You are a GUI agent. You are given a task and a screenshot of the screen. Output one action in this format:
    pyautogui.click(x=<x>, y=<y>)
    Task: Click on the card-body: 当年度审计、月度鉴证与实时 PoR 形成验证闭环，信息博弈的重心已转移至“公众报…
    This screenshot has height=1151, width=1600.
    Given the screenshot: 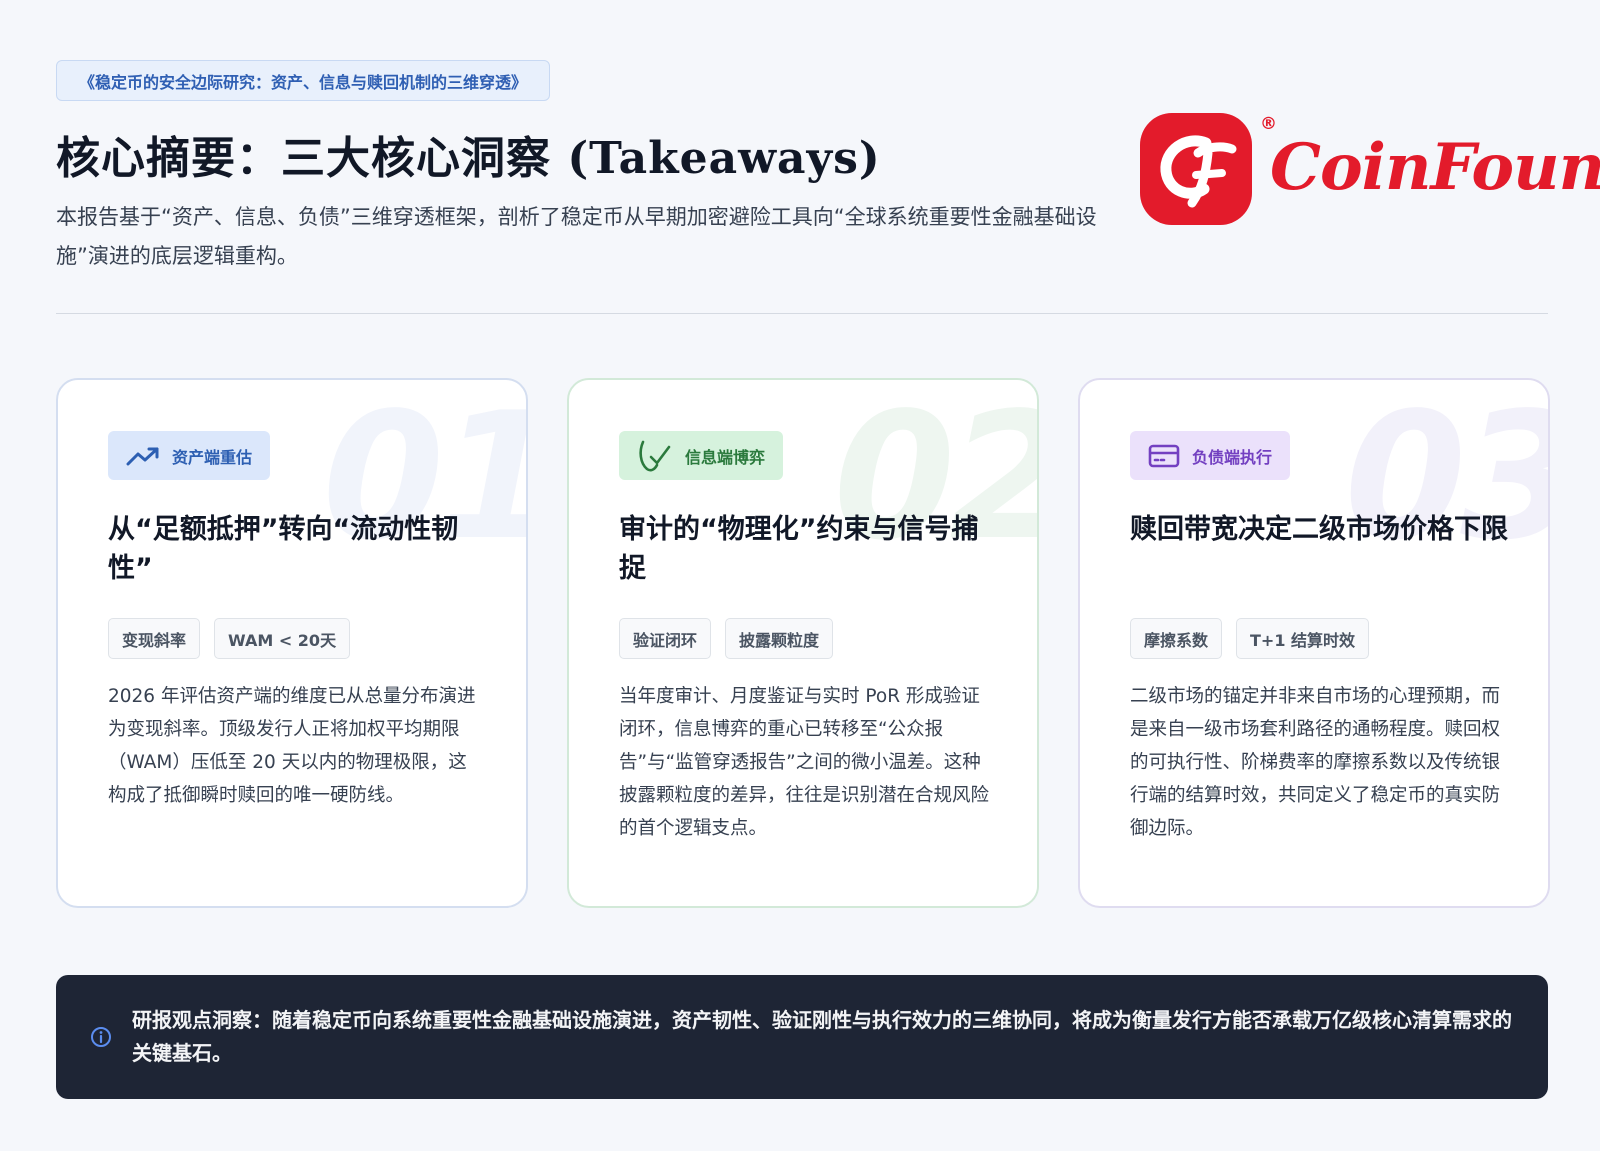 What is the action you would take?
    pyautogui.click(x=804, y=762)
    